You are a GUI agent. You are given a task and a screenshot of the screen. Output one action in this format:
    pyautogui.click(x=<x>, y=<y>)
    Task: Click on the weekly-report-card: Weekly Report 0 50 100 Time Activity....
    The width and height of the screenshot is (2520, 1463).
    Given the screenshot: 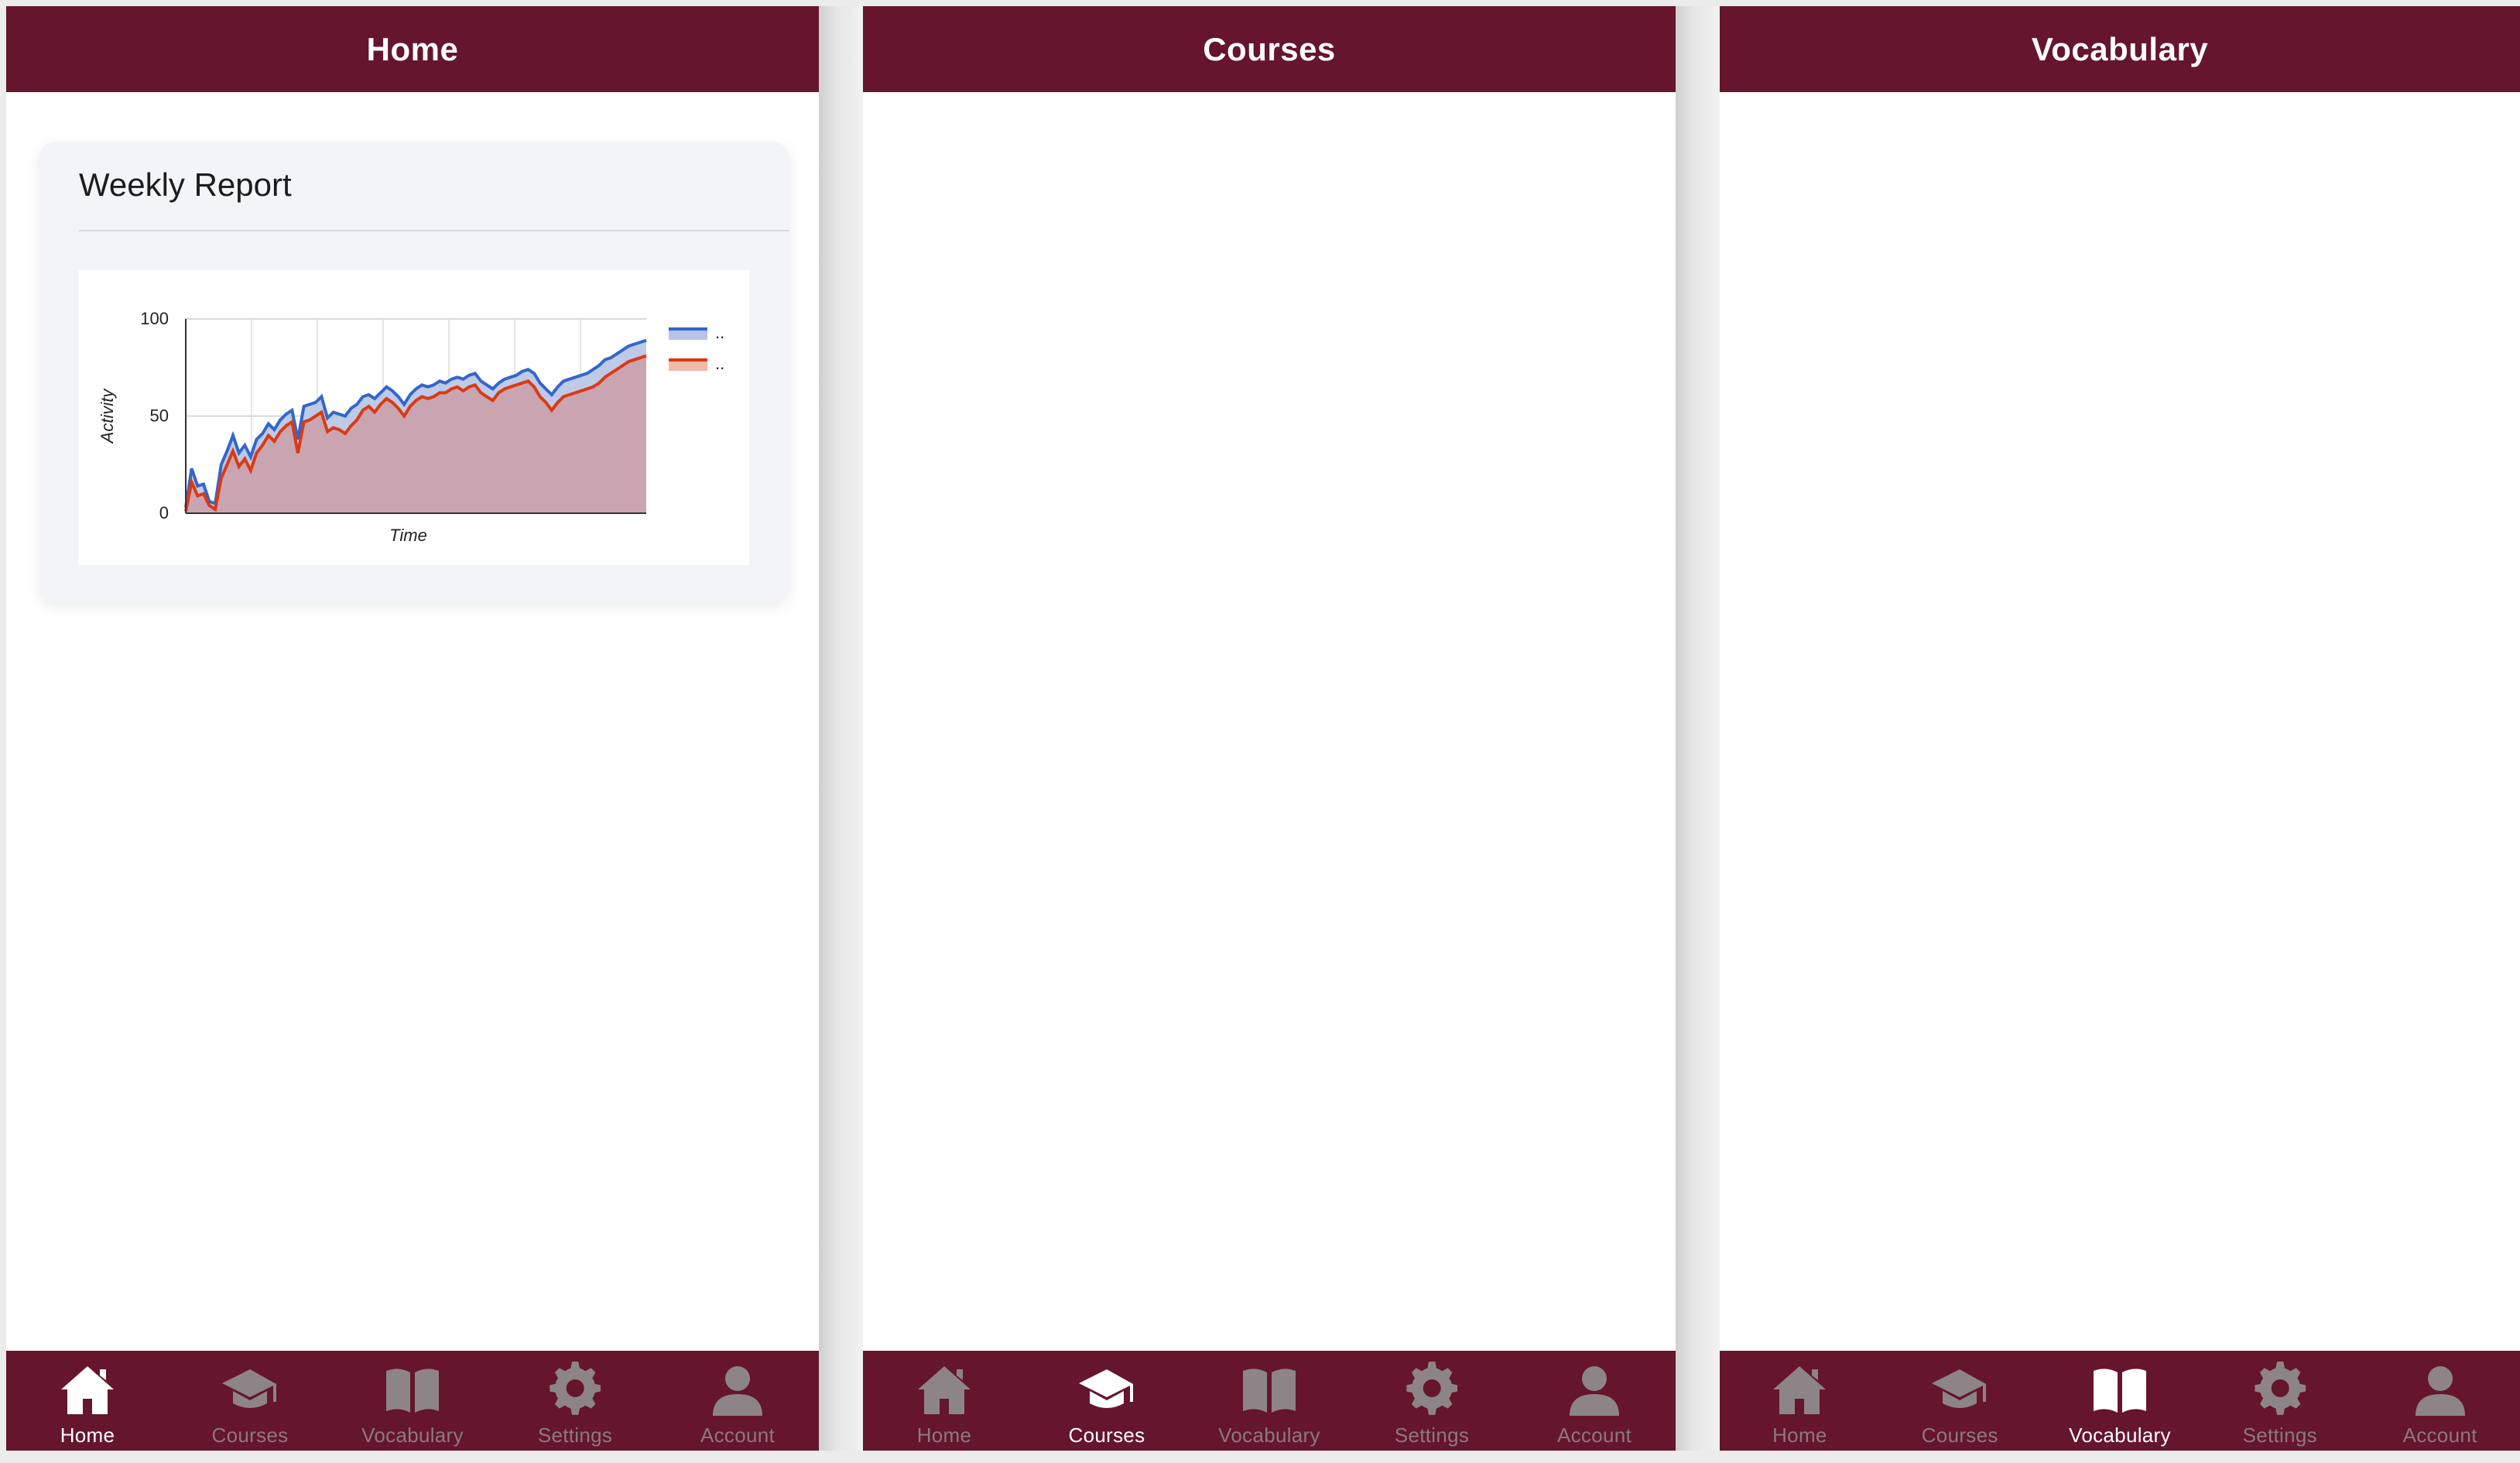 What is the action you would take?
    pyautogui.click(x=414, y=372)
    